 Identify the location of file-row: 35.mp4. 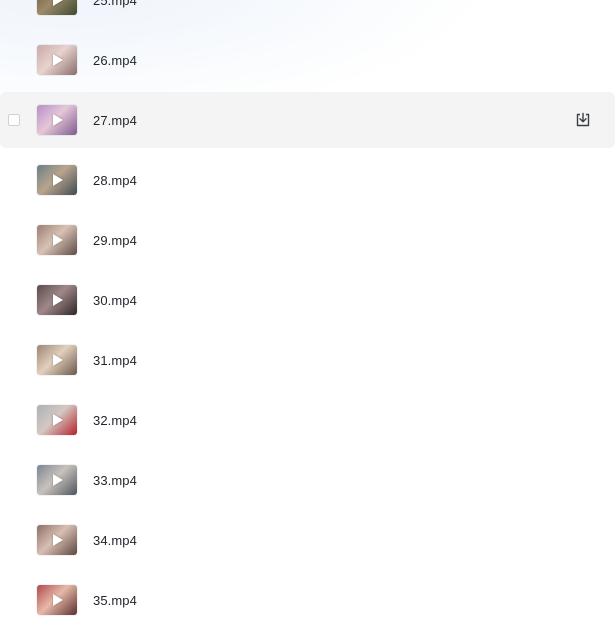
(307, 597).